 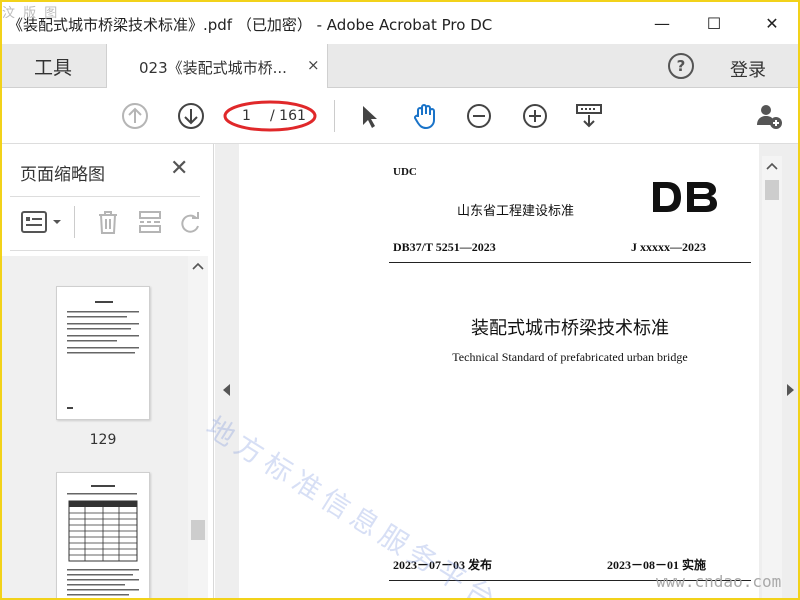 I want to click on prev-page-icon, so click(x=135, y=116).